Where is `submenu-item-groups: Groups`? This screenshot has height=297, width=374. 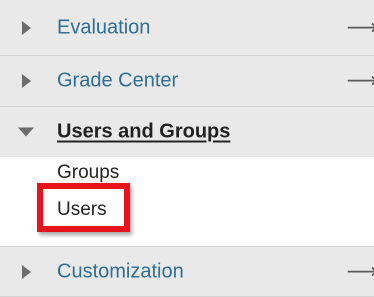
submenu-item-groups: Groups is located at coordinates (88, 173).